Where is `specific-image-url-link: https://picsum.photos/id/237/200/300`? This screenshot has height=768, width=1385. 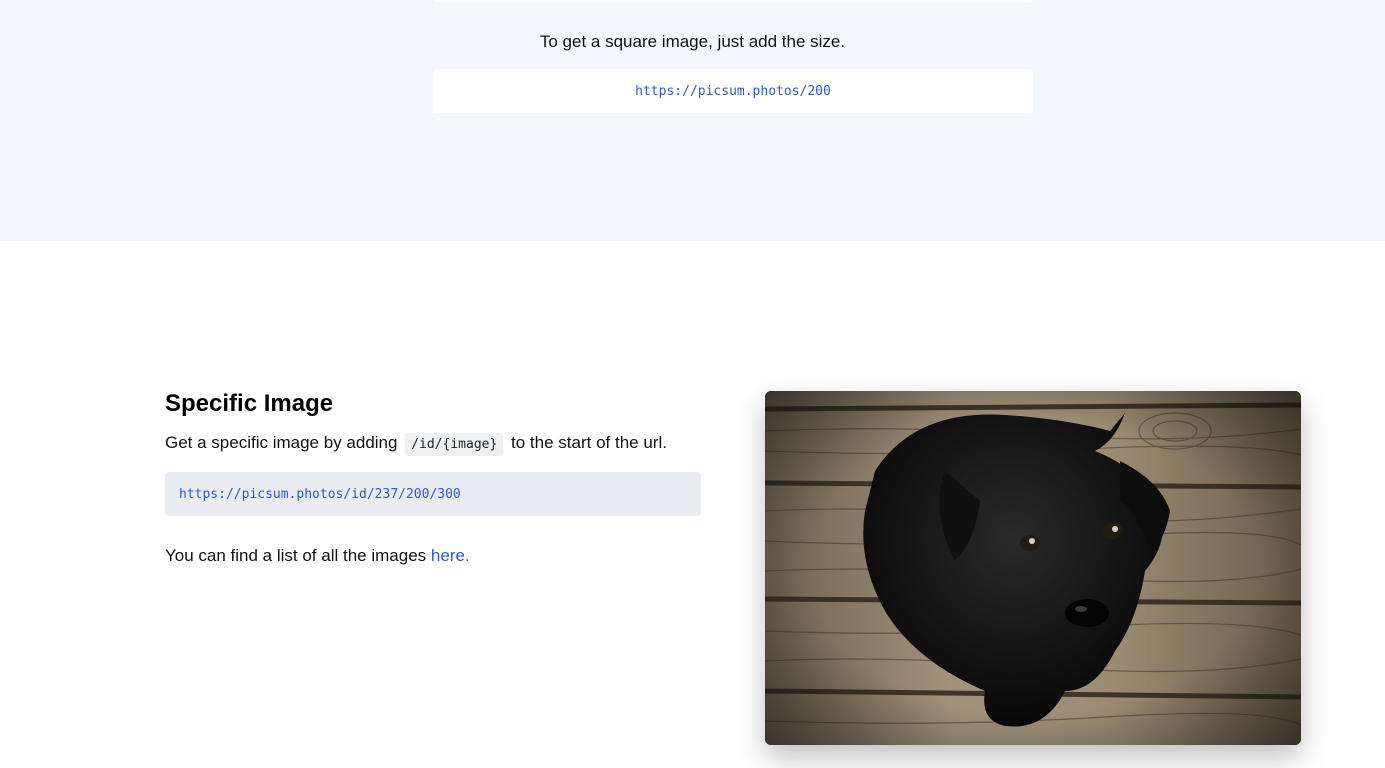 specific-image-url-link: https://picsum.photos/id/237/200/300 is located at coordinates (320, 494).